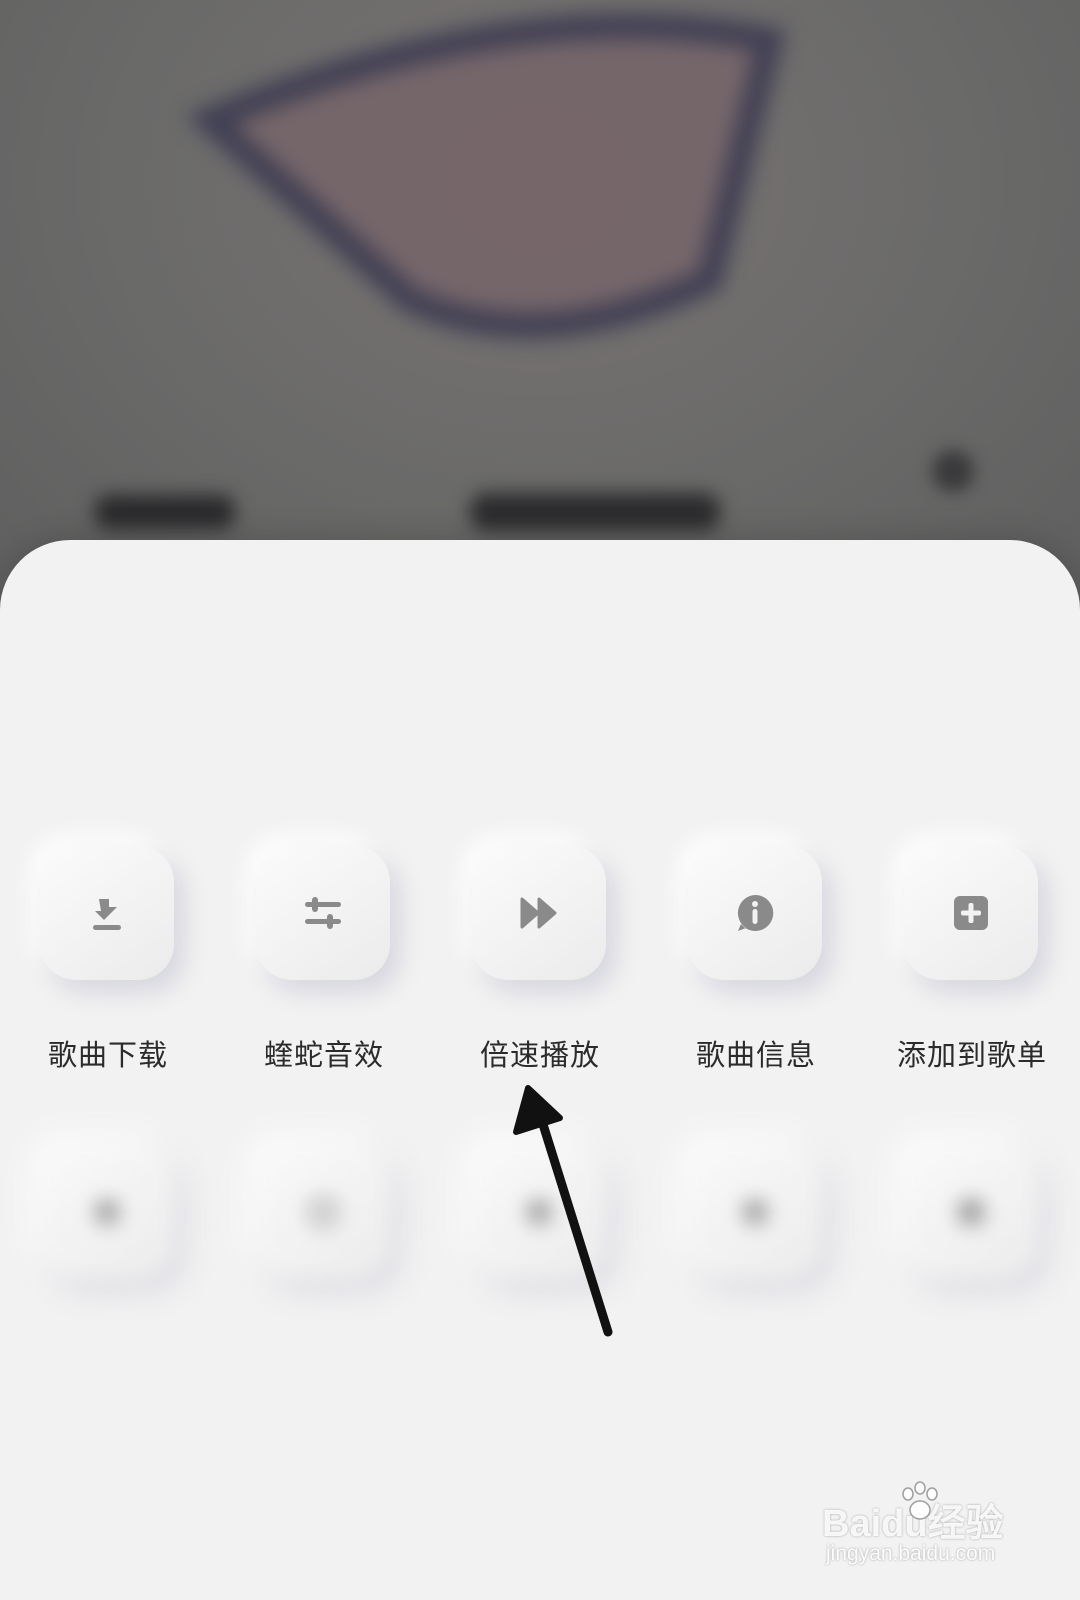  I want to click on sound-effects-label: 蝰蛇音效, so click(323, 1055).